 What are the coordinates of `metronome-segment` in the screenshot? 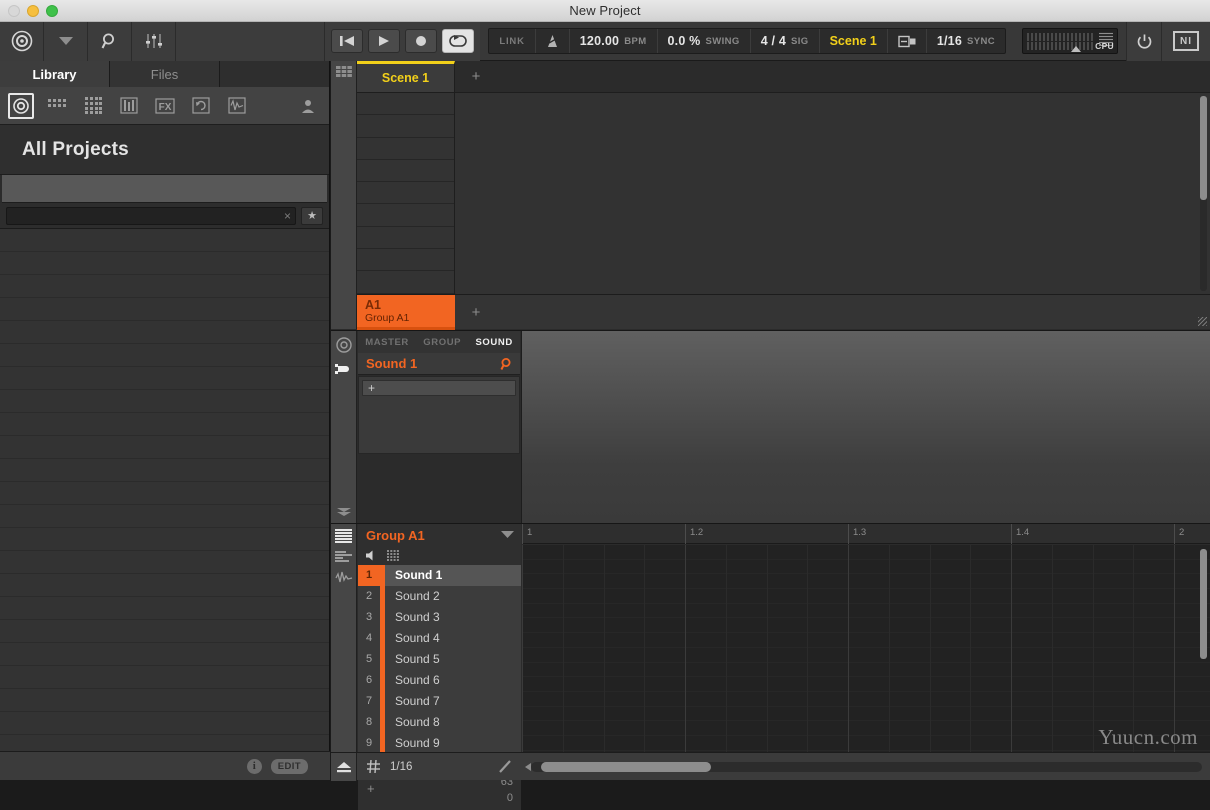 It's located at (553, 41).